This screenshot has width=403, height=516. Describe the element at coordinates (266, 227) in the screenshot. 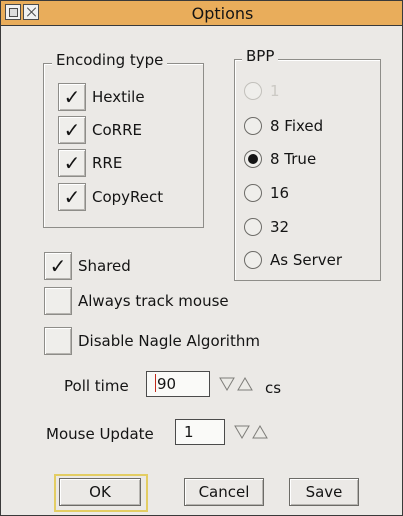

I see `bpp-option-32: 32` at that location.